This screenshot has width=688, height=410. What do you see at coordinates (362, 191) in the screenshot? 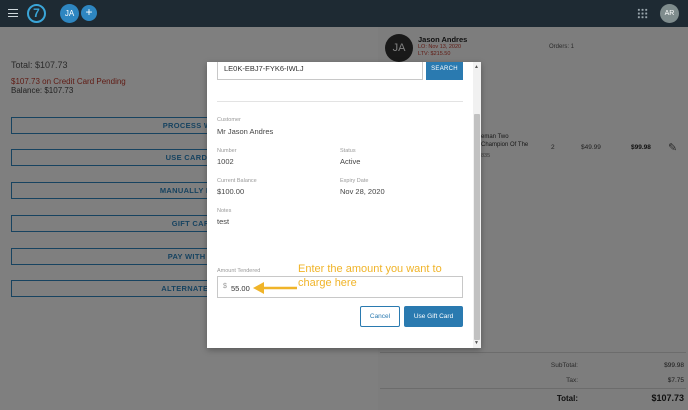
I see `expiry-date-value: Nov 28, 2020` at bounding box center [362, 191].